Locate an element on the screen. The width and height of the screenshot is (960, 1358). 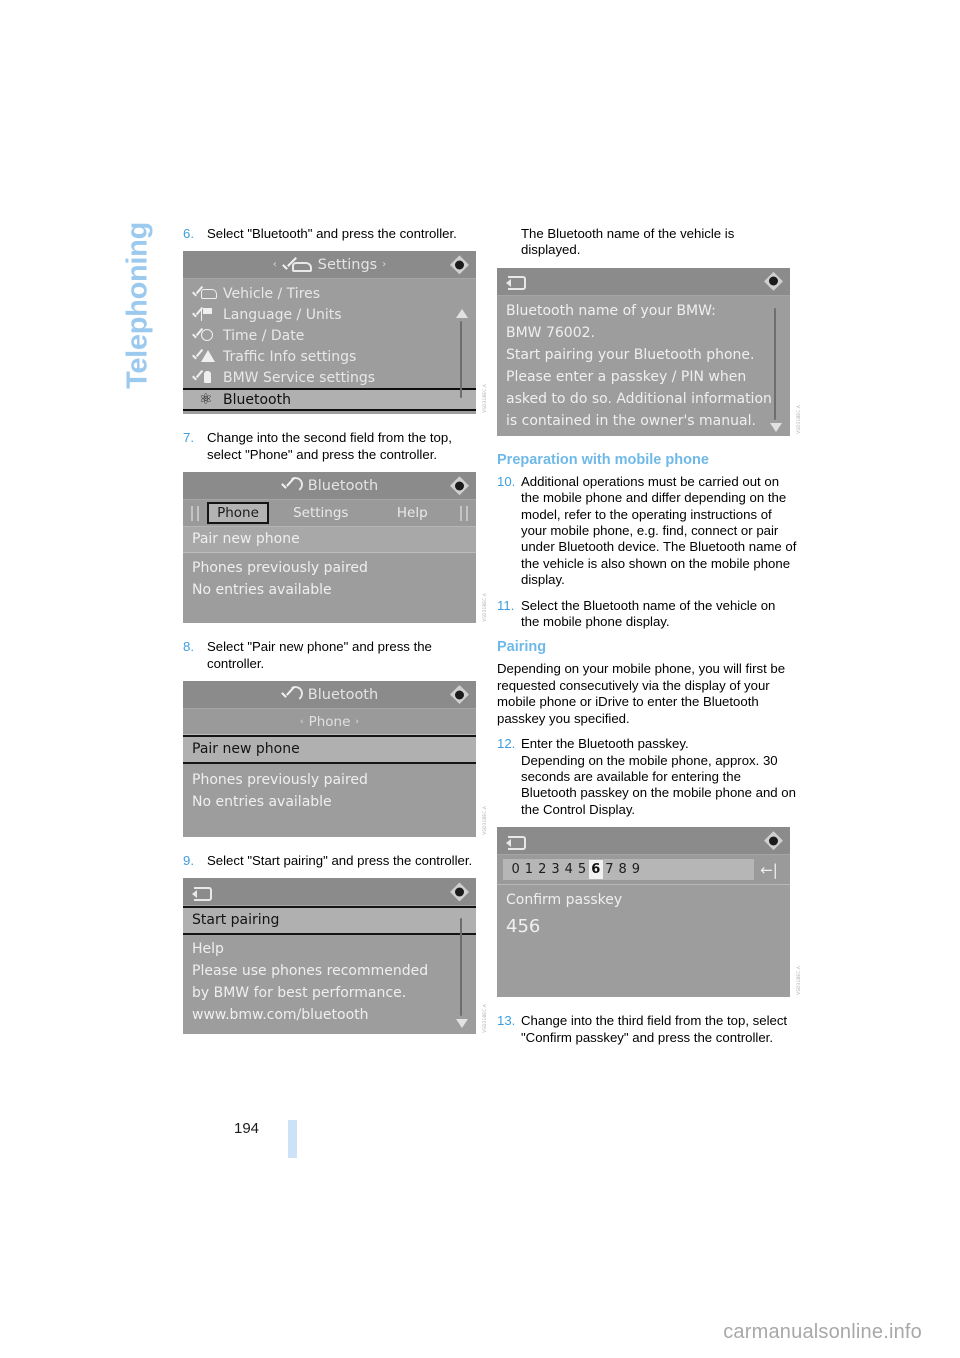
bt-name-line: is contained in the owner's manual. is located at coordinates (631, 420).